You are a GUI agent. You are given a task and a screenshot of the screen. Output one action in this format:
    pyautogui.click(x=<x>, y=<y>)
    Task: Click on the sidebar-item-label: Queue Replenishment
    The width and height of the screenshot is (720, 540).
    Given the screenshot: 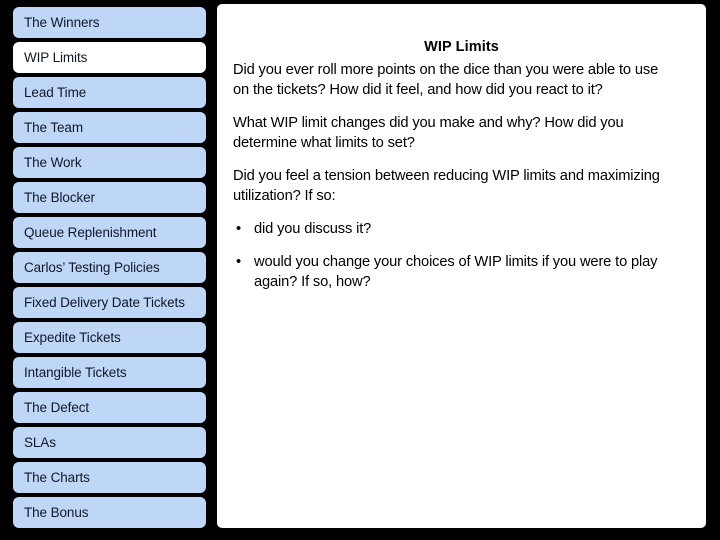 What is the action you would take?
    pyautogui.click(x=90, y=232)
    